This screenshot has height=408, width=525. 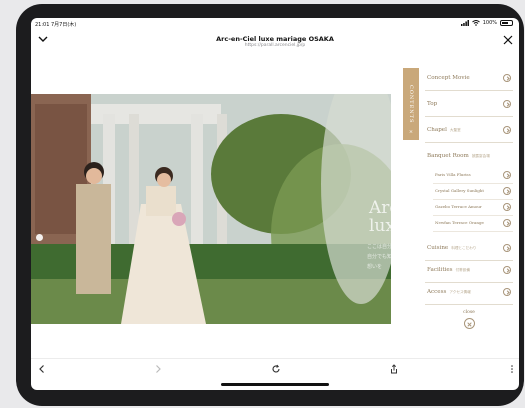 I want to click on page-url: https://parall.arcenciel.jp/p, so click(x=275, y=45).